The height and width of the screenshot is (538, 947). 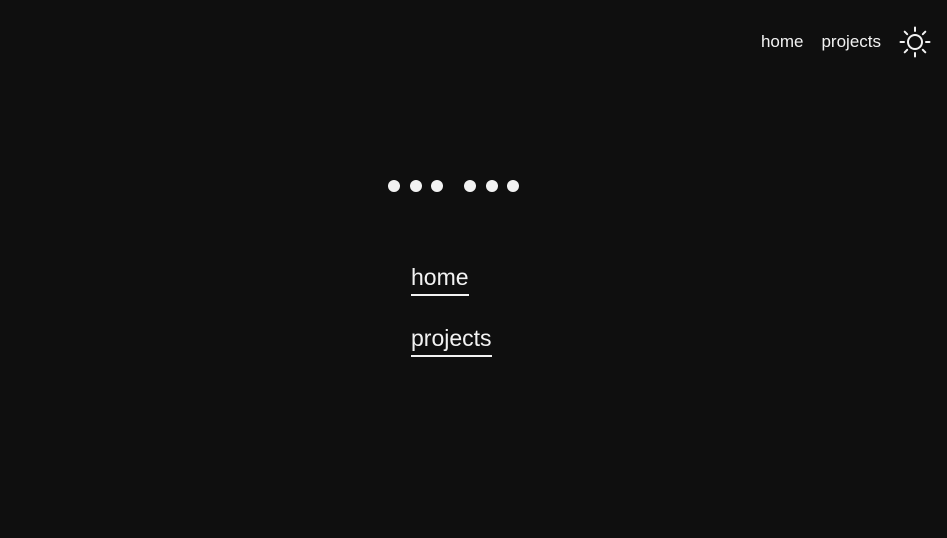 I want to click on menu-projects-link: projects, so click(x=451, y=340).